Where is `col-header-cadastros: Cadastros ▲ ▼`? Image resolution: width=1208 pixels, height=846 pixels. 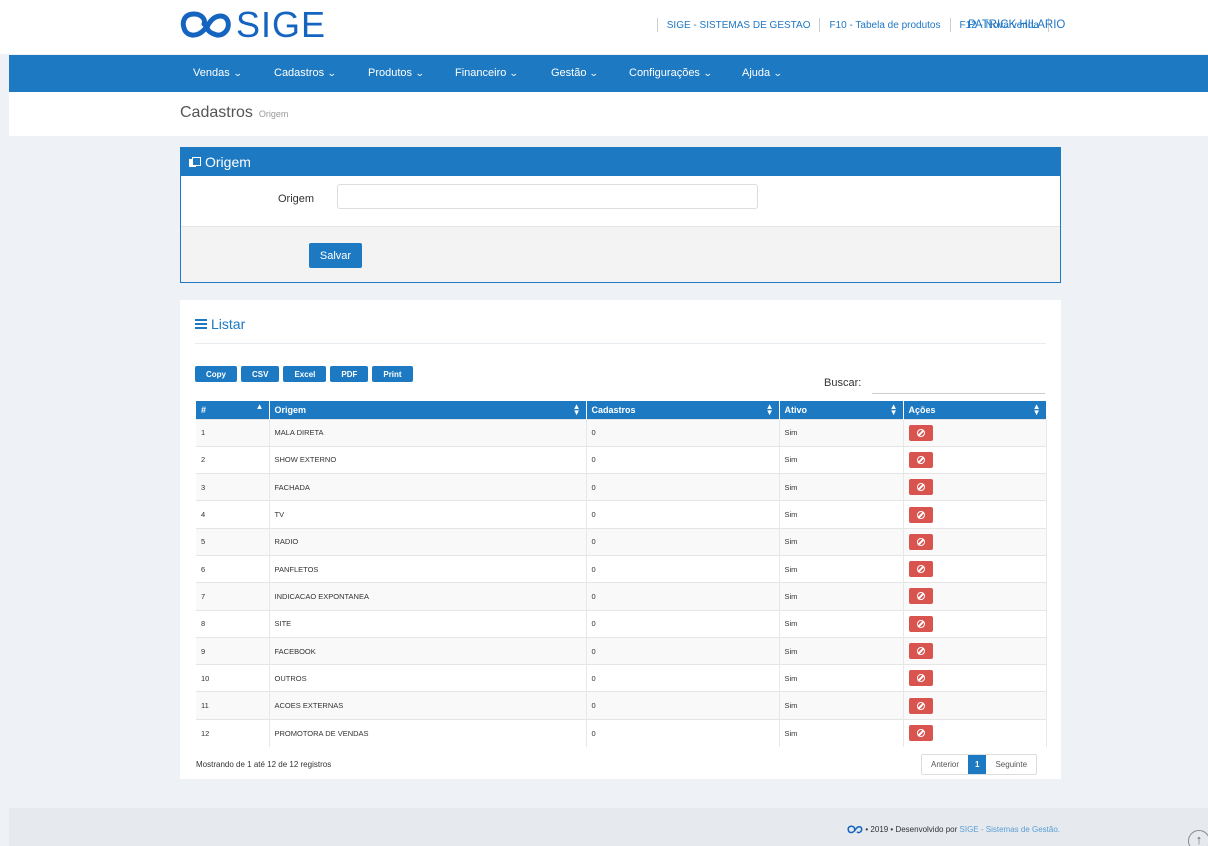 col-header-cadastros: Cadastros ▲ ▼ is located at coordinates (683, 410).